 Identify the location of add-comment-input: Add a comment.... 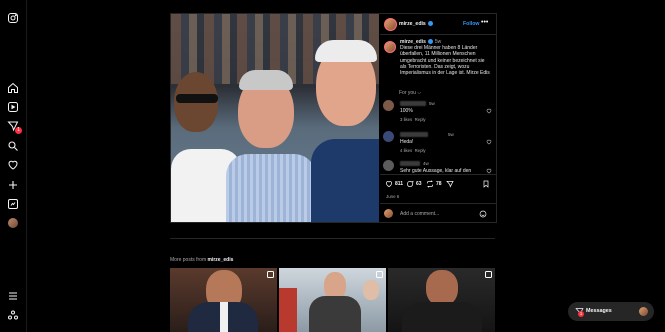
(419, 214).